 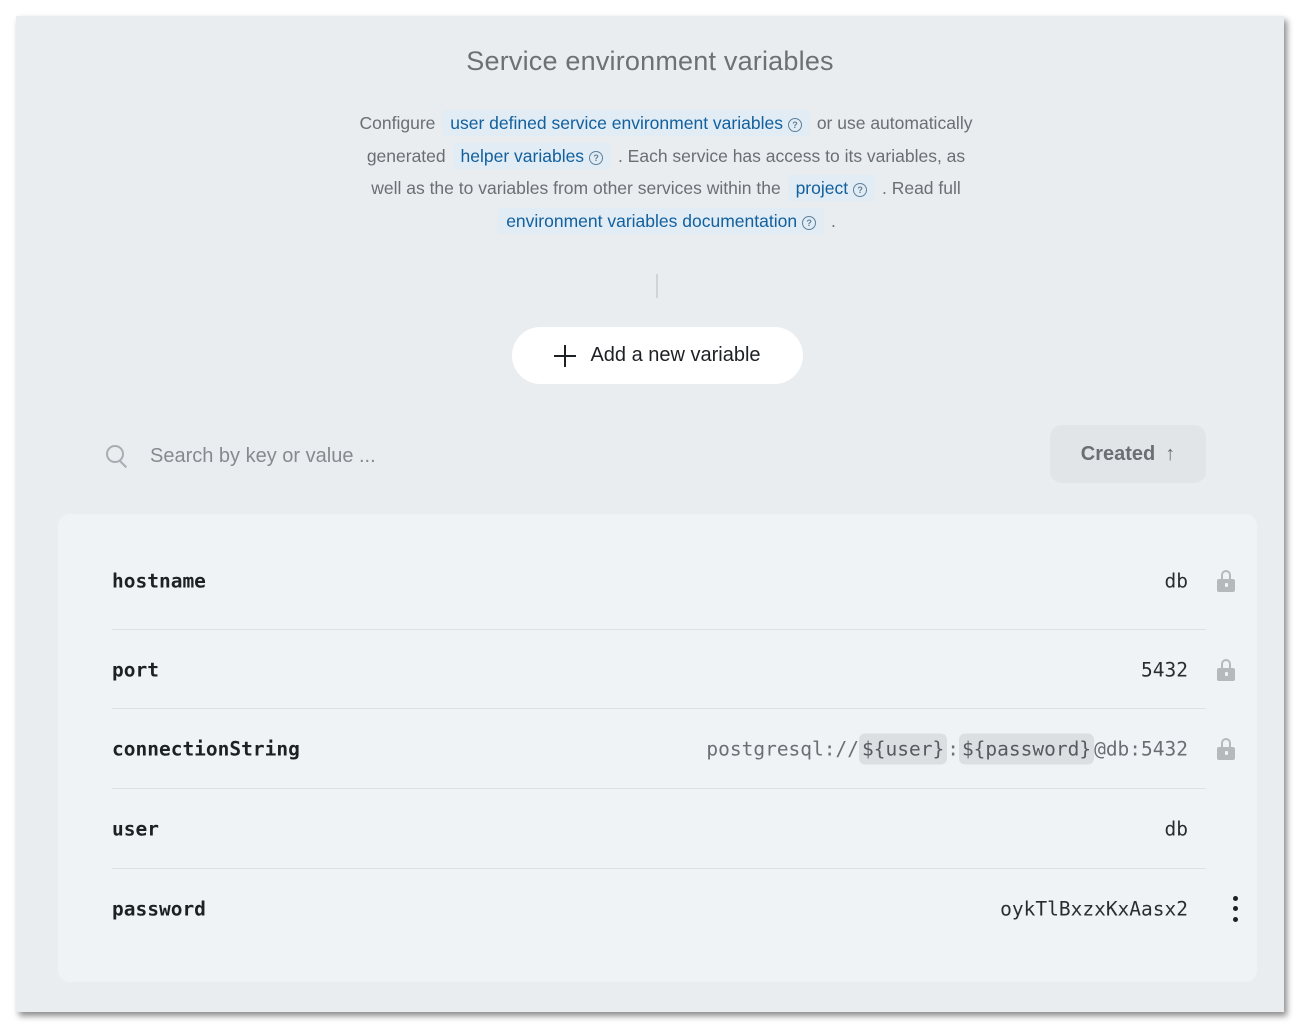 I want to click on search-input, so click(x=360, y=456).